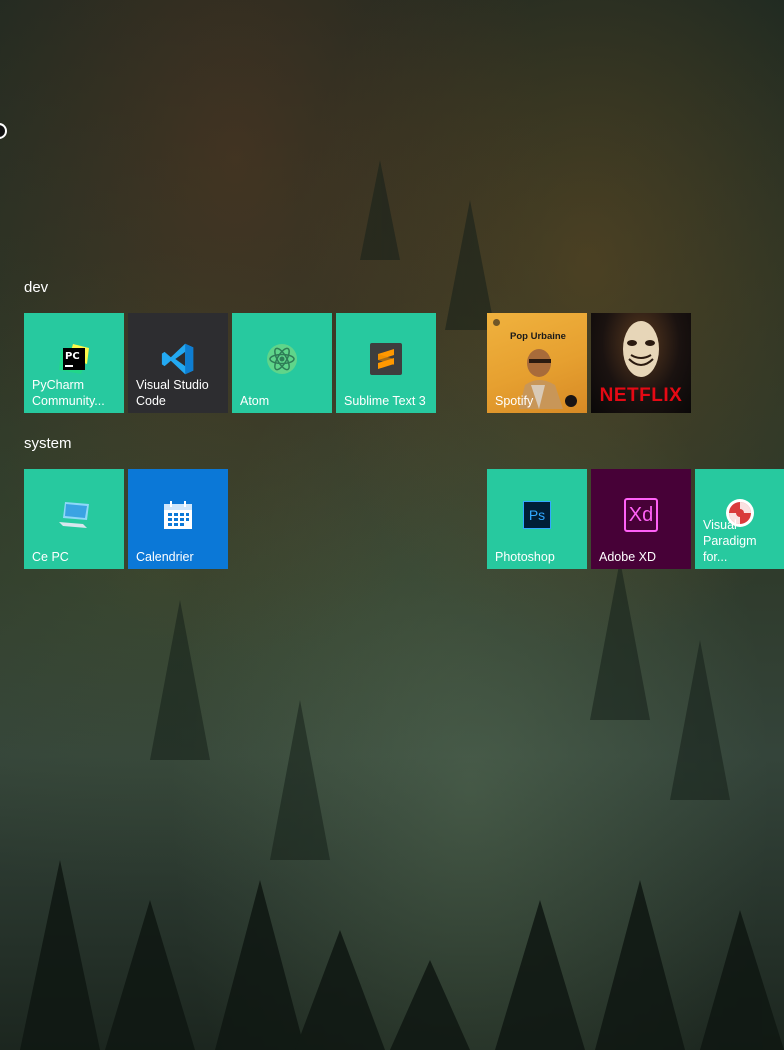  I want to click on tile-netflix: NETFLIX, so click(641, 363).